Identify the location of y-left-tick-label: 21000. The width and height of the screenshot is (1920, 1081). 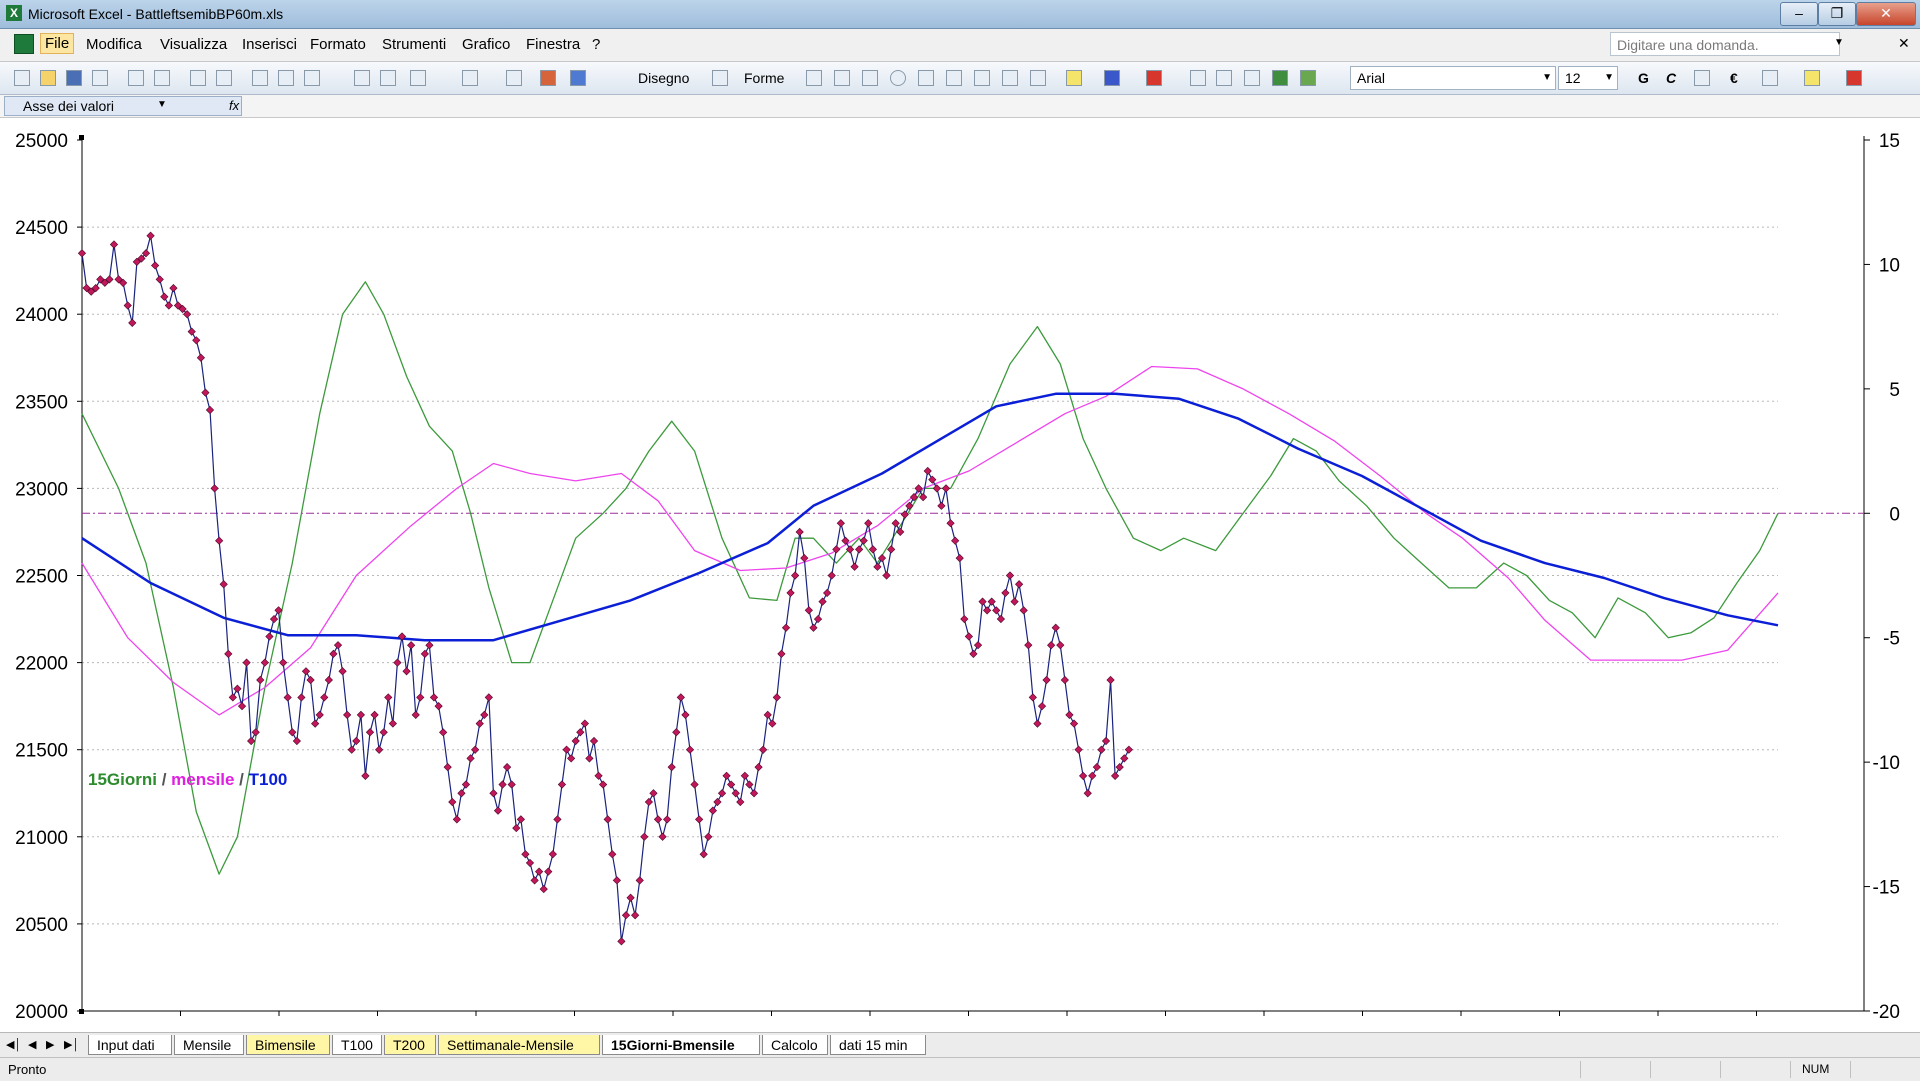
(41, 838).